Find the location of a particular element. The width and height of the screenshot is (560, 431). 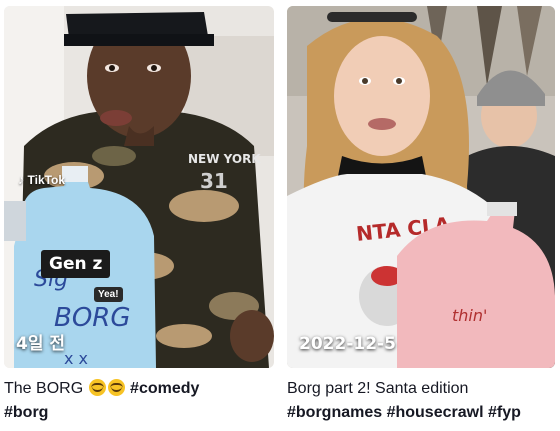

gen-z-overlay-label: Gen z is located at coordinates (76, 264).